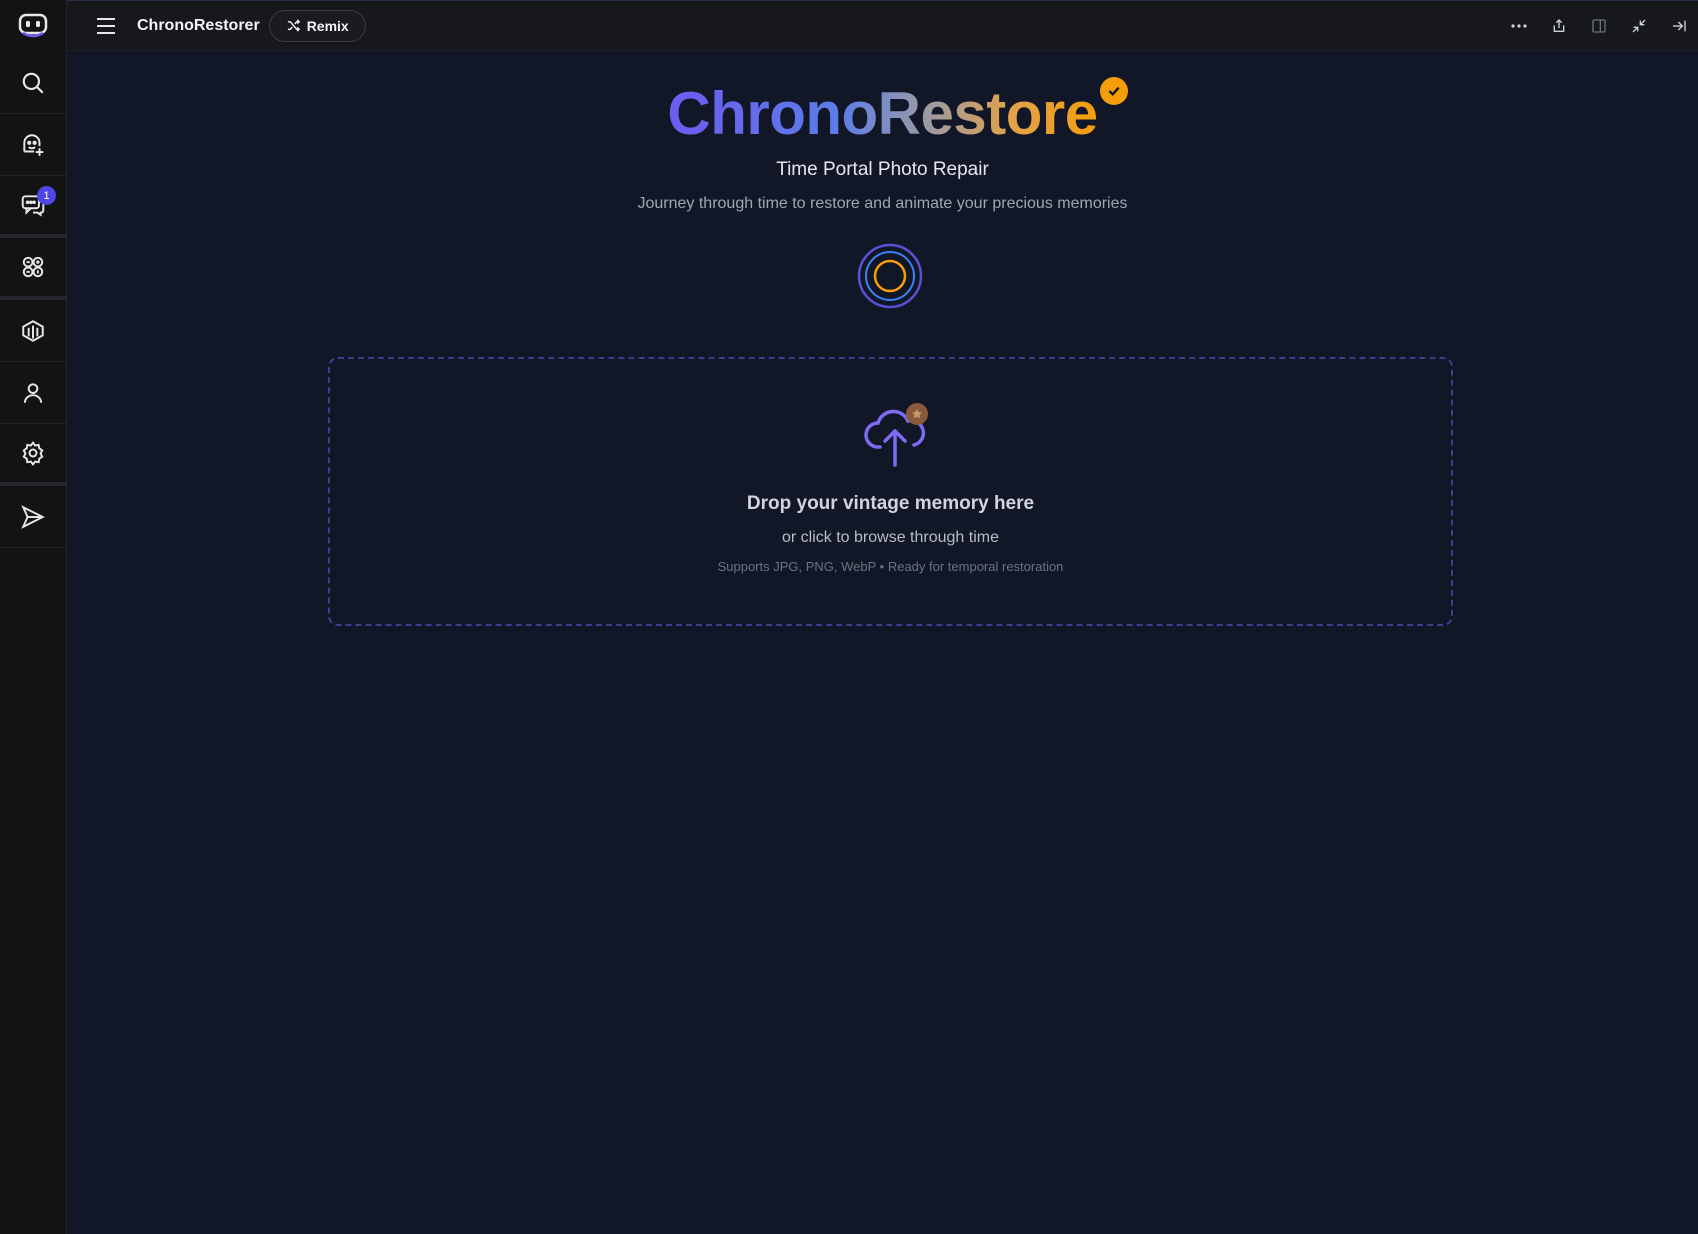  What do you see at coordinates (896, 435) in the screenshot?
I see `cloud-upload-icon` at bounding box center [896, 435].